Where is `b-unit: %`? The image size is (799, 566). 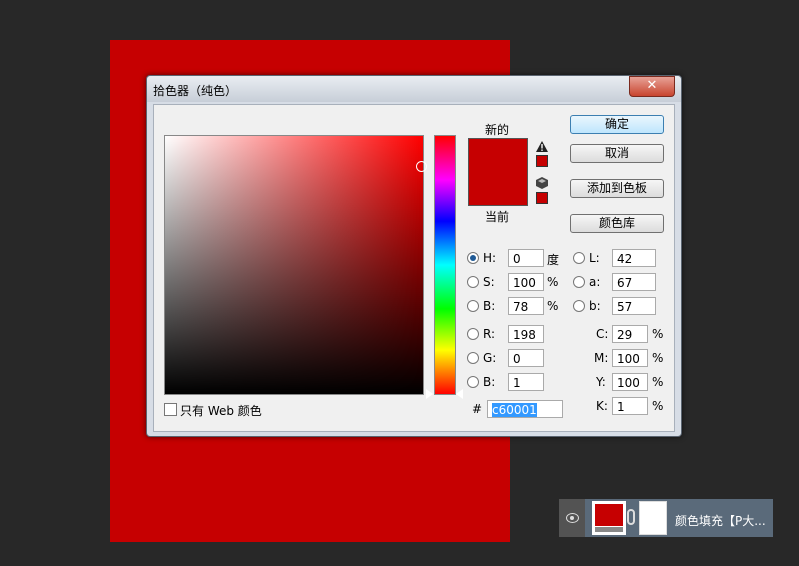 b-unit: % is located at coordinates (553, 306).